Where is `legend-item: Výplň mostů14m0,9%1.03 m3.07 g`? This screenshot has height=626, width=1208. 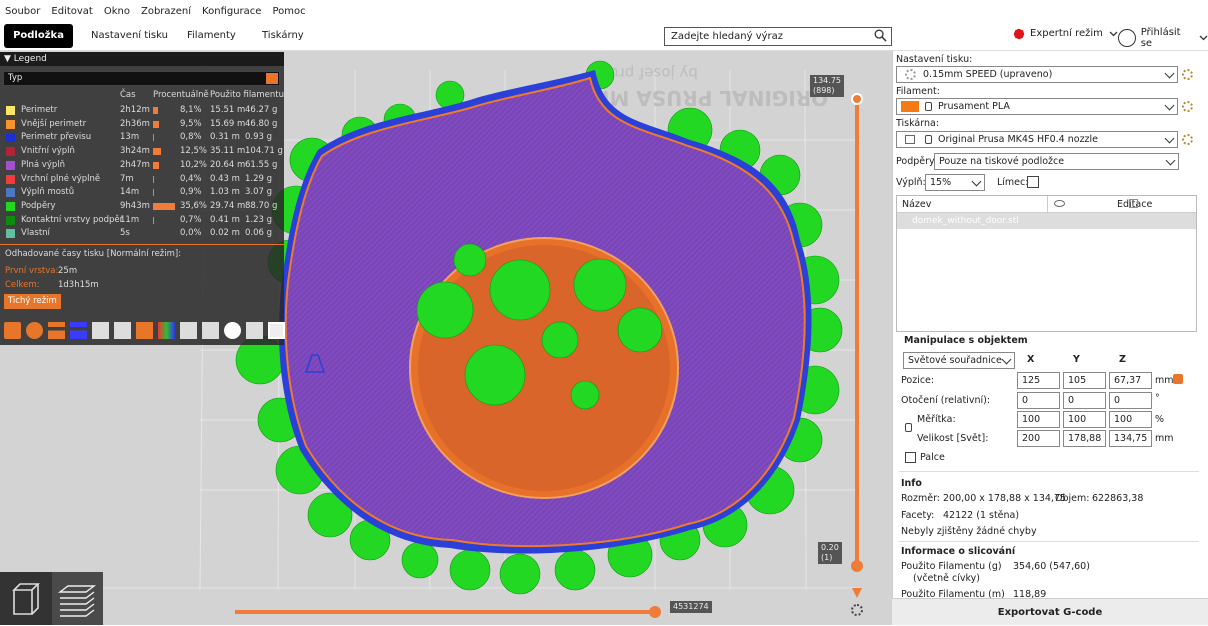 legend-item: Výplň mostů14m0,9%1.03 m3.07 g is located at coordinates (142, 192).